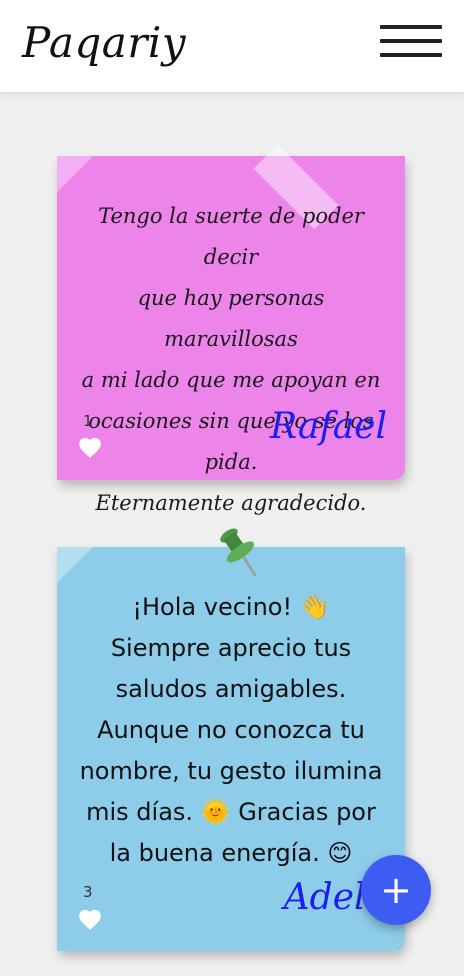  What do you see at coordinates (238, 552) in the screenshot?
I see `pushpin-icon` at bounding box center [238, 552].